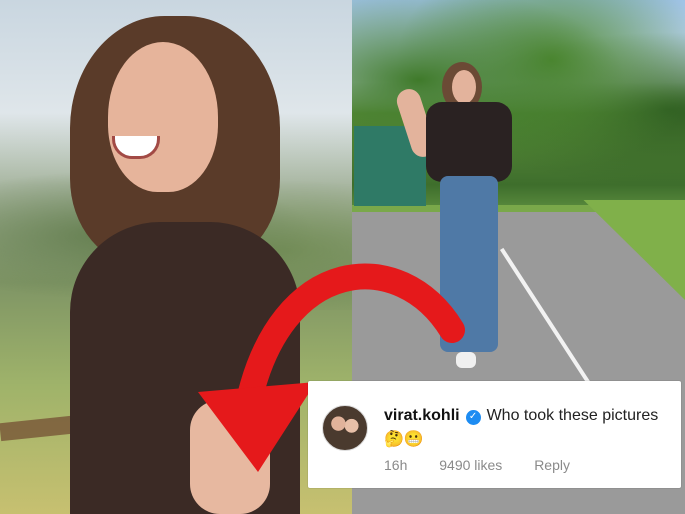  I want to click on comment-text: virat.kohli ✓ Who took these pictures 🤔😬, so click(529, 428).